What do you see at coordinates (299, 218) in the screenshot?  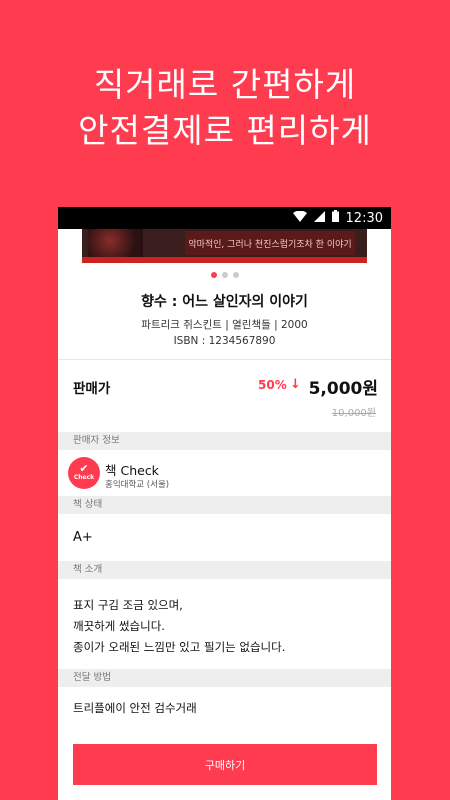 I see `wifi-icon` at bounding box center [299, 218].